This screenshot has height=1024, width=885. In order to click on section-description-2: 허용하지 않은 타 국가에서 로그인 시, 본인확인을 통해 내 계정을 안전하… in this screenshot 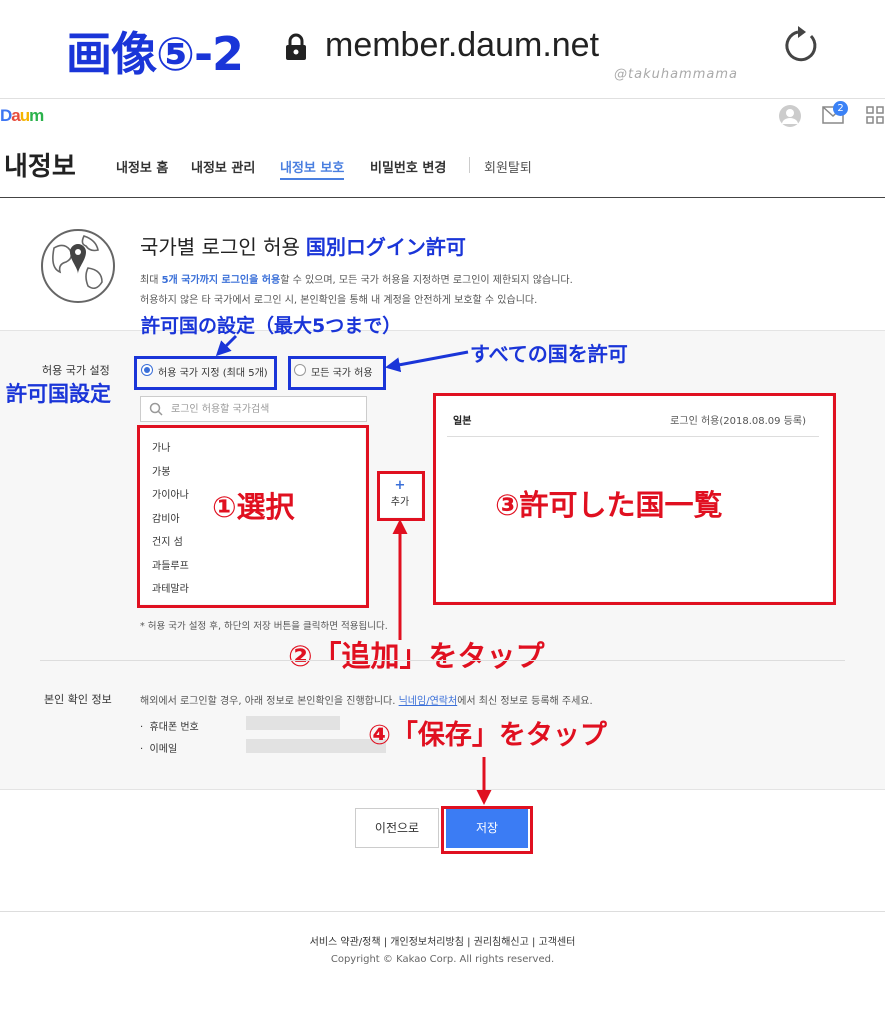, I will do `click(339, 300)`.